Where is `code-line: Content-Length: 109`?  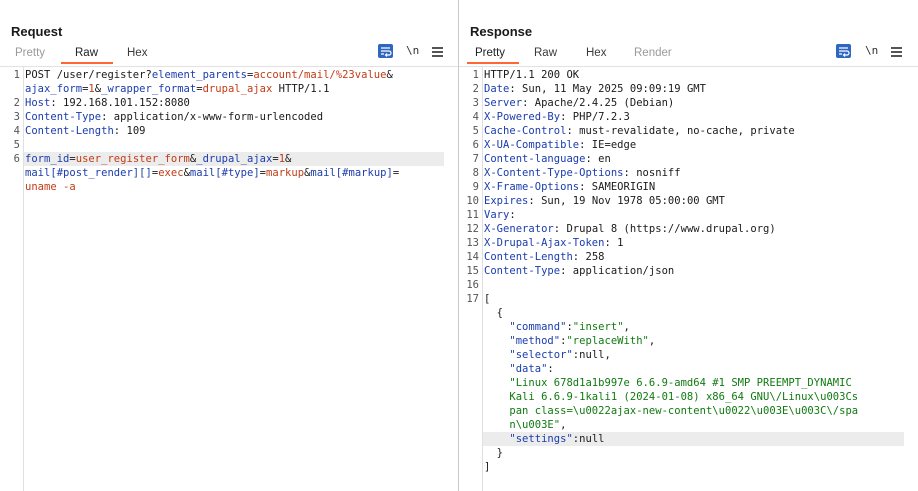 code-line: Content-Length: 109 is located at coordinates (85, 131).